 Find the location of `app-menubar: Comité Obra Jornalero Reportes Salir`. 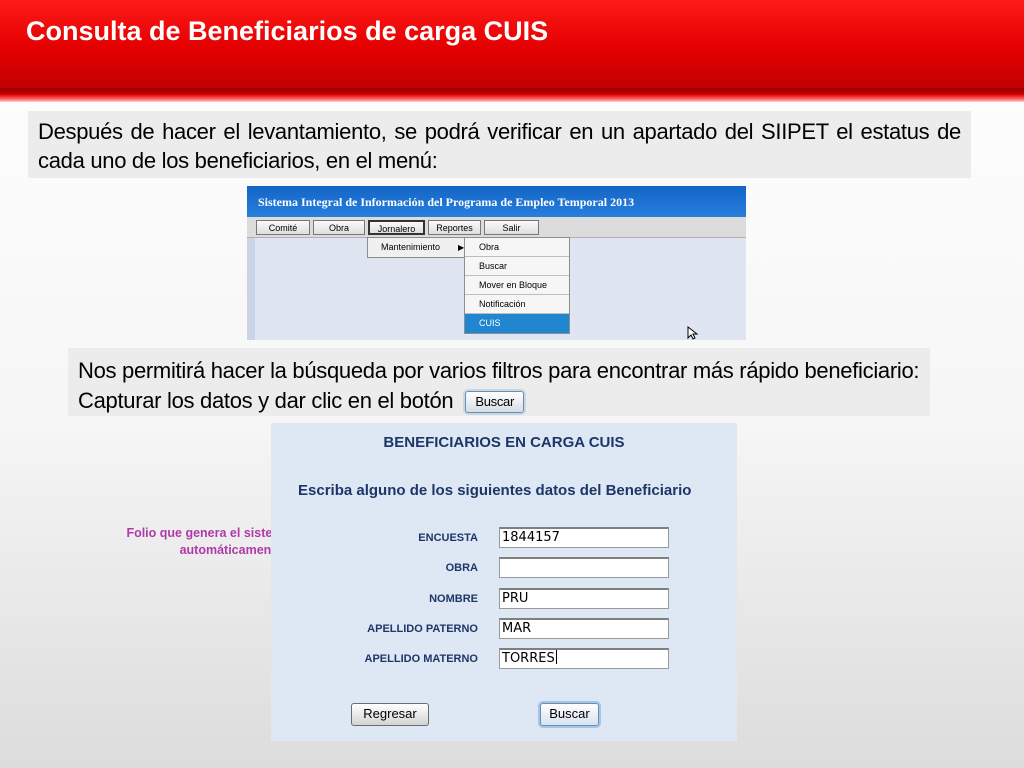

app-menubar: Comité Obra Jornalero Reportes Salir is located at coordinates (496, 227).